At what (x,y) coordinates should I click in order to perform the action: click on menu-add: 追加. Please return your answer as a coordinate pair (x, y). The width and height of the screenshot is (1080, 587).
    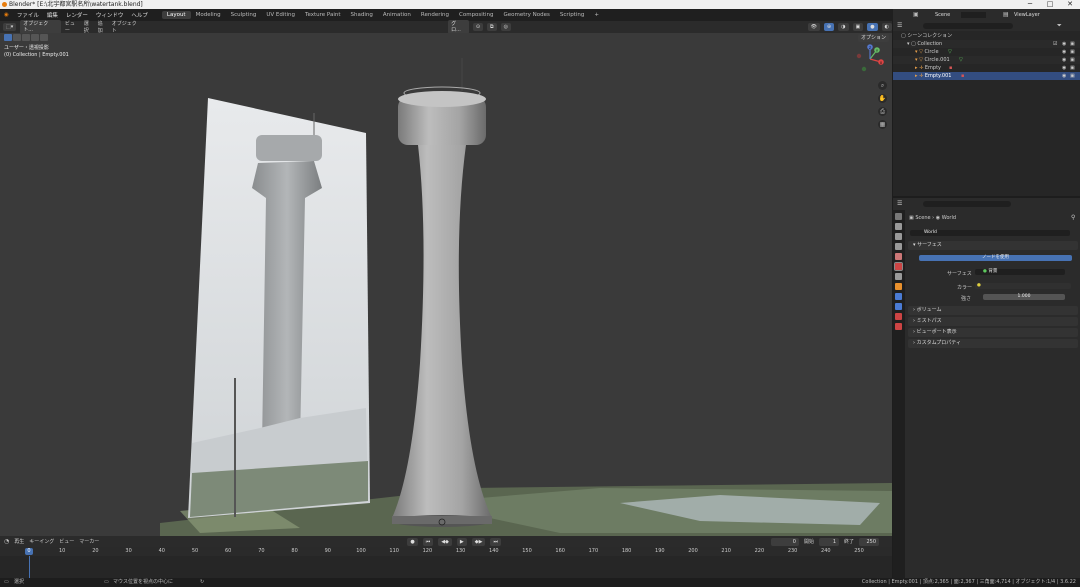
    Looking at the image, I should click on (103, 27).